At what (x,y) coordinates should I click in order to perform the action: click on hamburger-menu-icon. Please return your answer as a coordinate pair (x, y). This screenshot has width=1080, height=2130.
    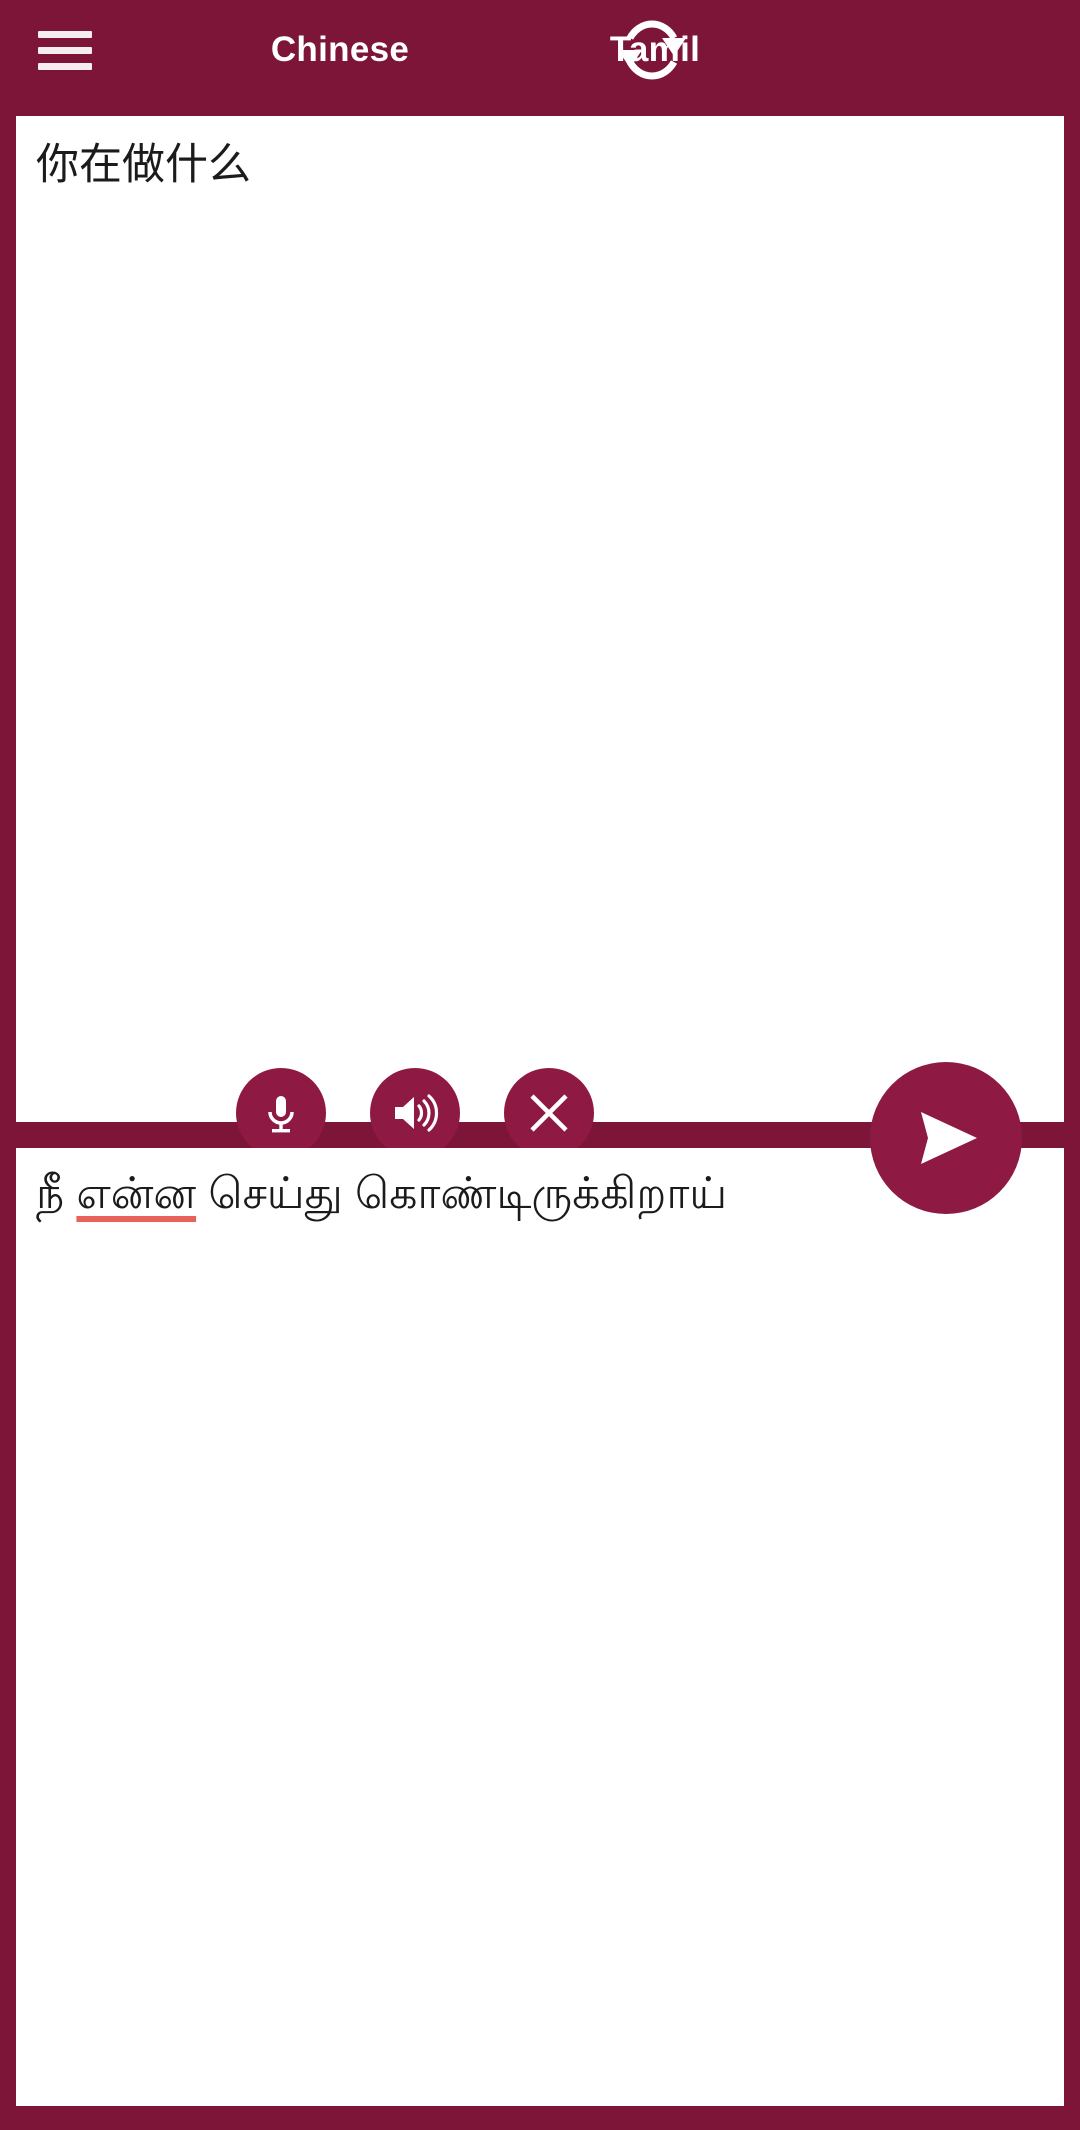
    Looking at the image, I should click on (65, 50).